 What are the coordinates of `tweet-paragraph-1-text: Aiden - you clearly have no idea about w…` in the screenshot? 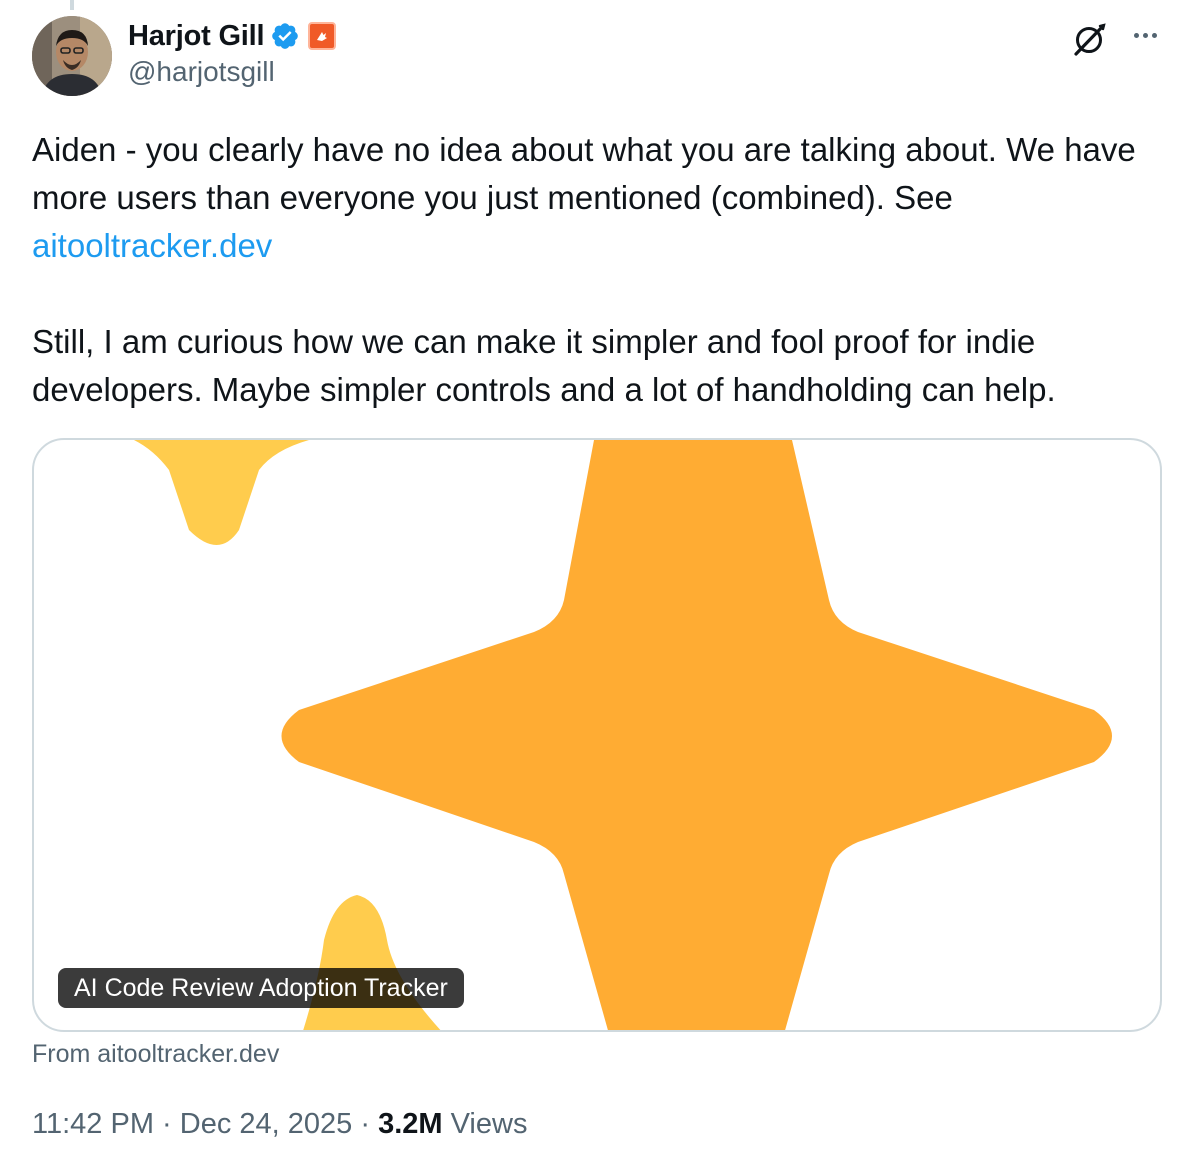 It's located at (584, 173).